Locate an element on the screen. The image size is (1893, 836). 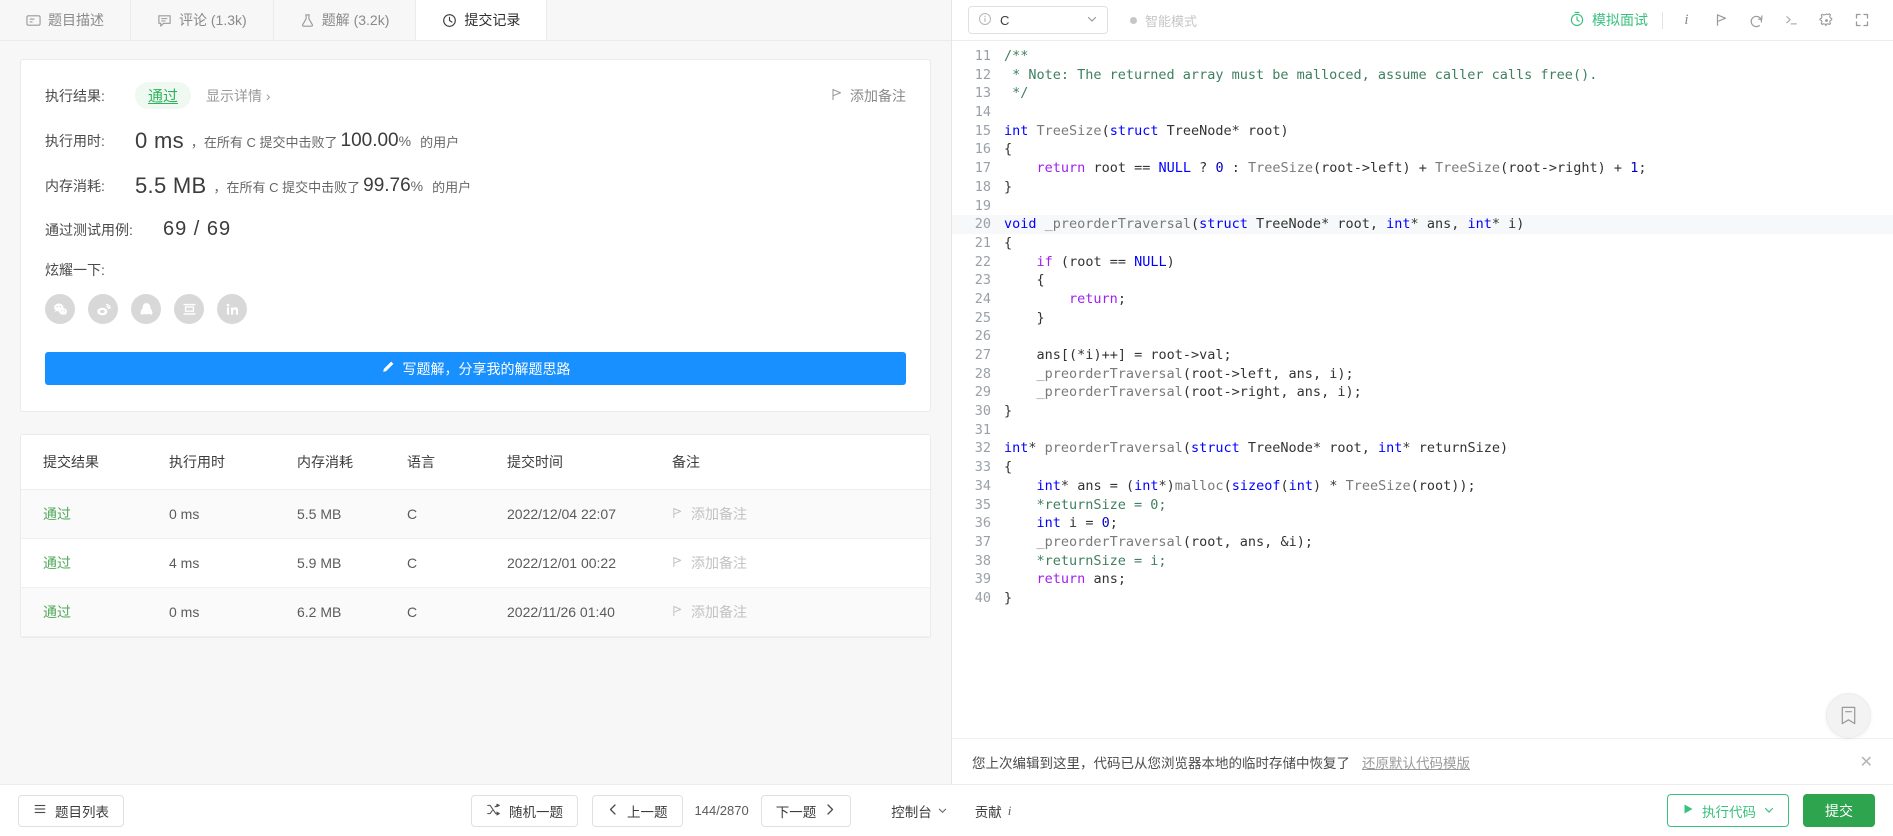
gear-icon is located at coordinates (1826, 20).